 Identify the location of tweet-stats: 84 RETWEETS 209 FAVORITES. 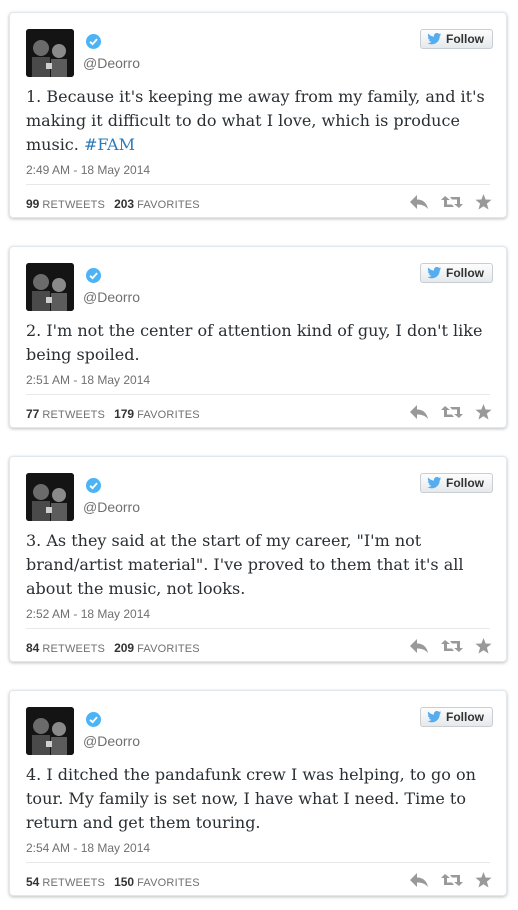
(116, 648).